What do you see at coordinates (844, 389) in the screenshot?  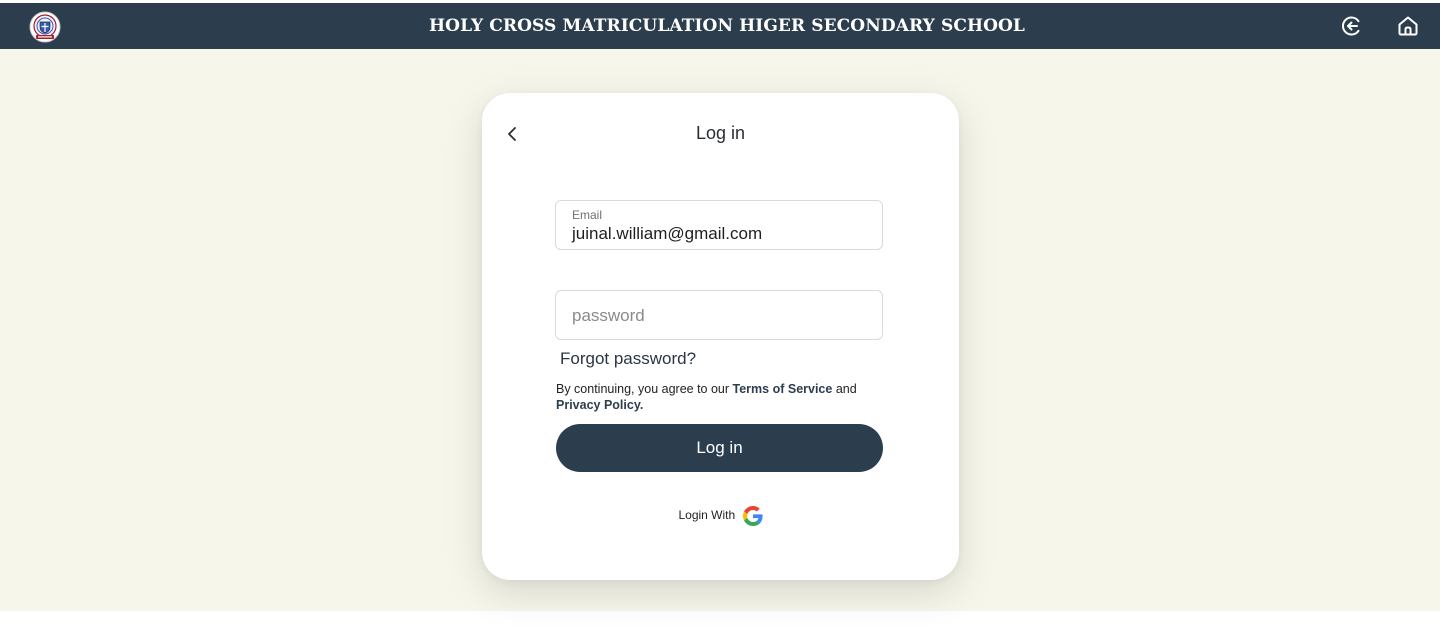 I see `terms-middle: and` at bounding box center [844, 389].